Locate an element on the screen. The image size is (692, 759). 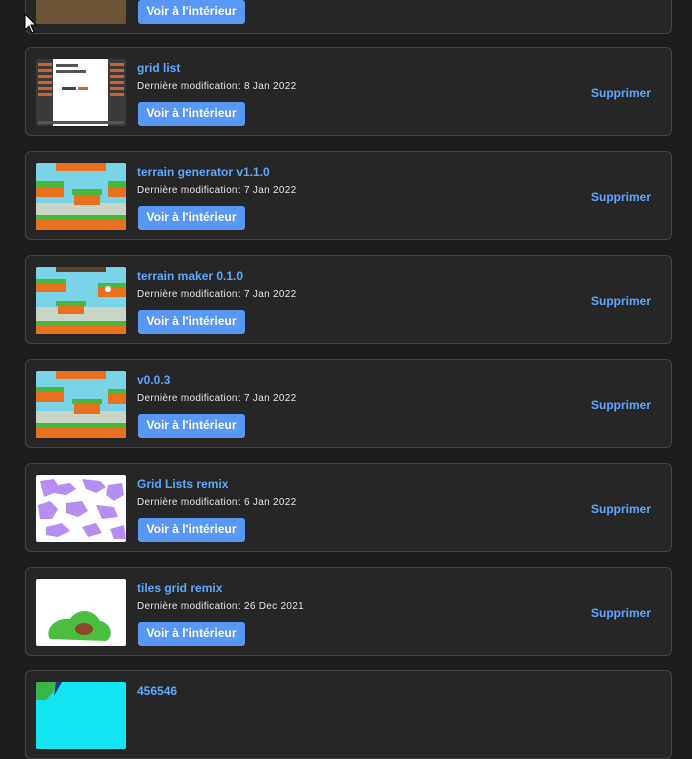
project-title: terrain maker 0.1.0 is located at coordinates (190, 276).